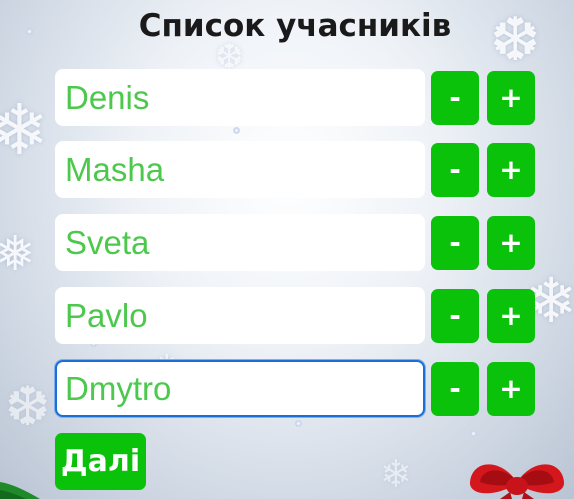 Image resolution: width=574 pixels, height=499 pixels. Describe the element at coordinates (20, 490) in the screenshot. I see `holly-leaf-icon` at that location.